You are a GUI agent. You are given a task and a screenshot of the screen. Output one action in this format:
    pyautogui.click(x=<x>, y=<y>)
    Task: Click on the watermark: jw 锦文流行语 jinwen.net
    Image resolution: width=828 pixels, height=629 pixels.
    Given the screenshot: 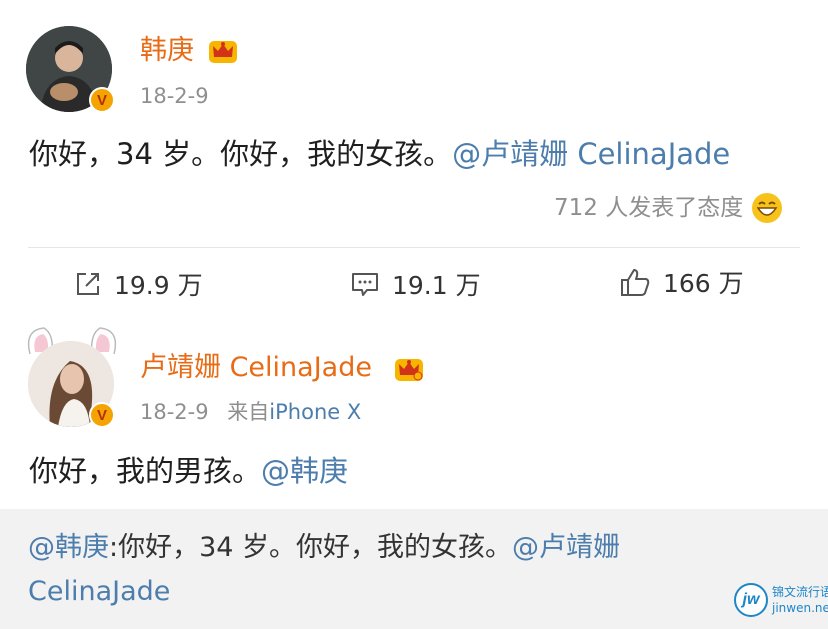 What is the action you would take?
    pyautogui.click(x=781, y=600)
    